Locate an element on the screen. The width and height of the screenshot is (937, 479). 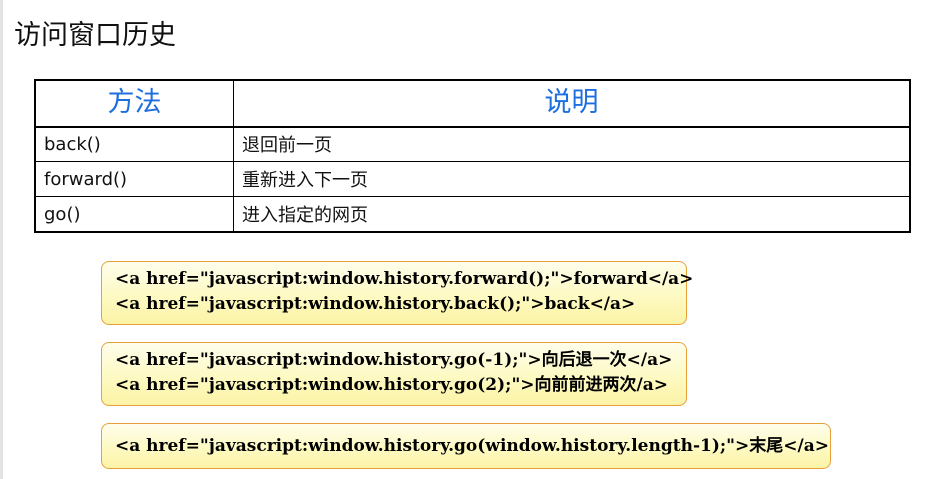
page-title: 访问窗口历史 is located at coordinates (95, 35).